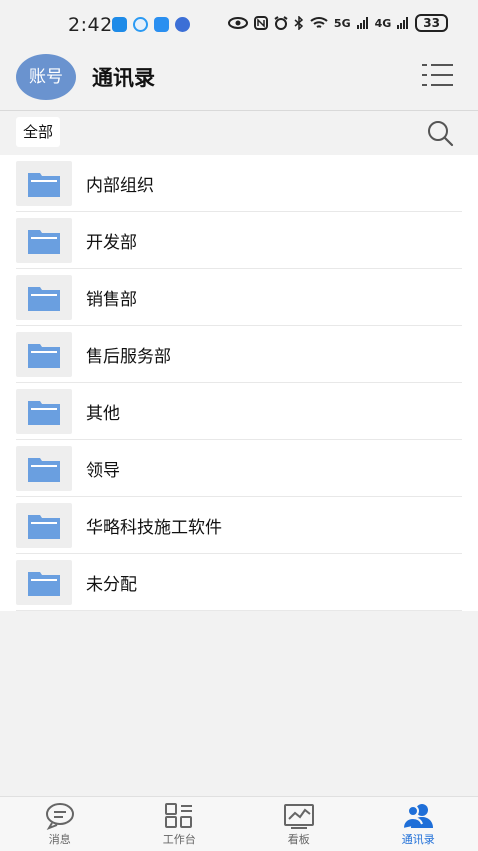 The width and height of the screenshot is (478, 851). What do you see at coordinates (60, 816) in the screenshot?
I see `message-icon` at bounding box center [60, 816].